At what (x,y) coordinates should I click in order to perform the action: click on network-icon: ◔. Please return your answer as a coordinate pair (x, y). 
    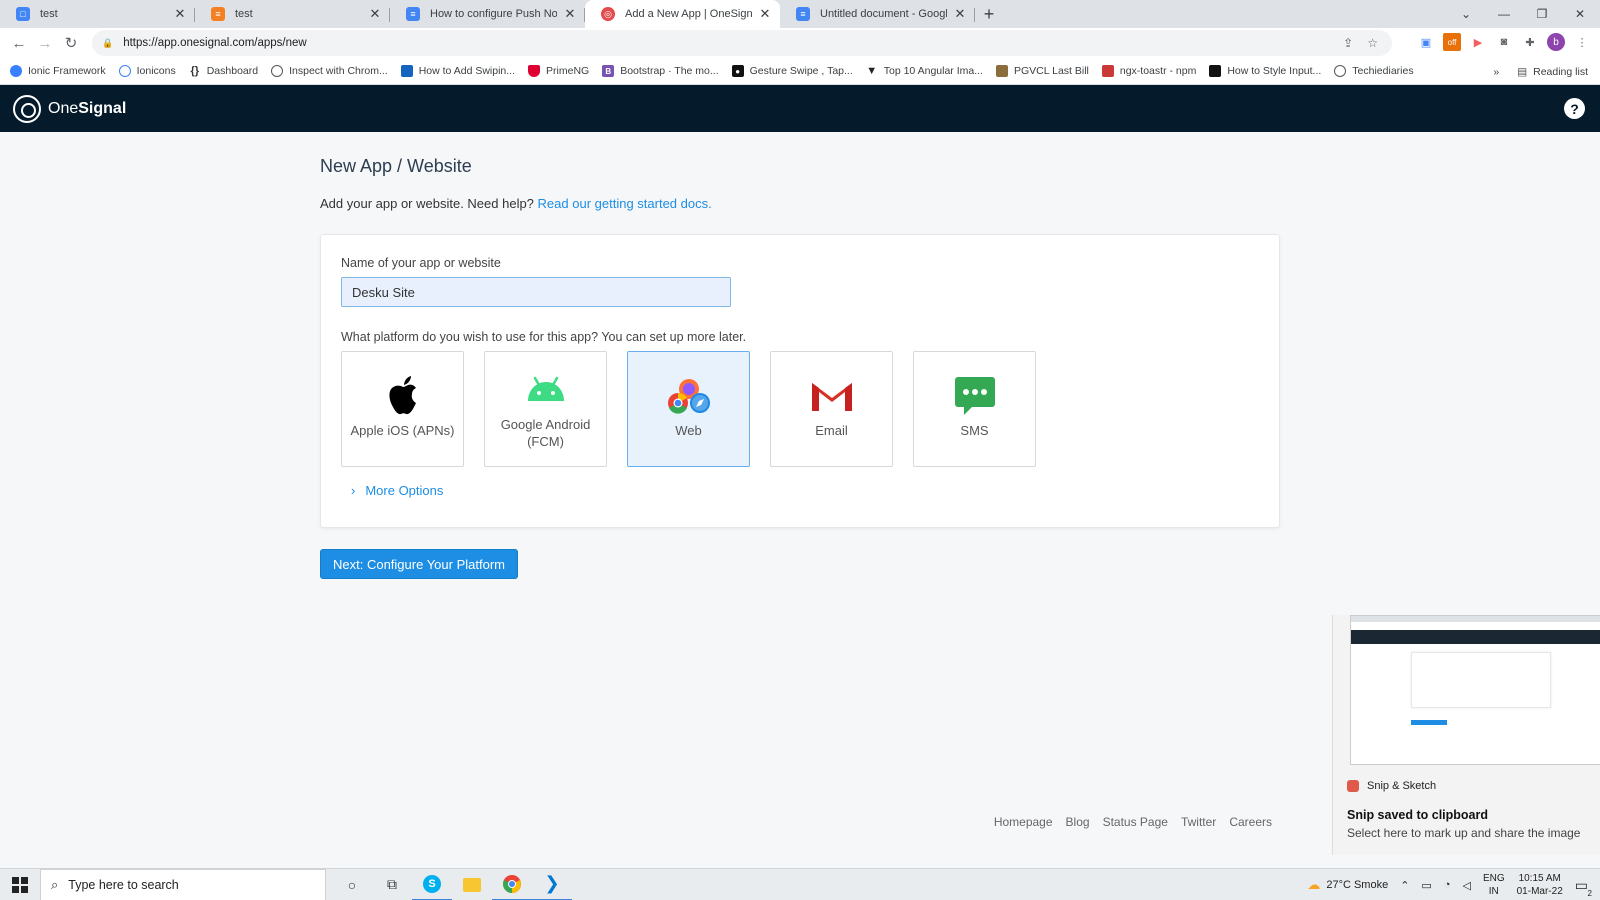
    Looking at the image, I should click on (1447, 885).